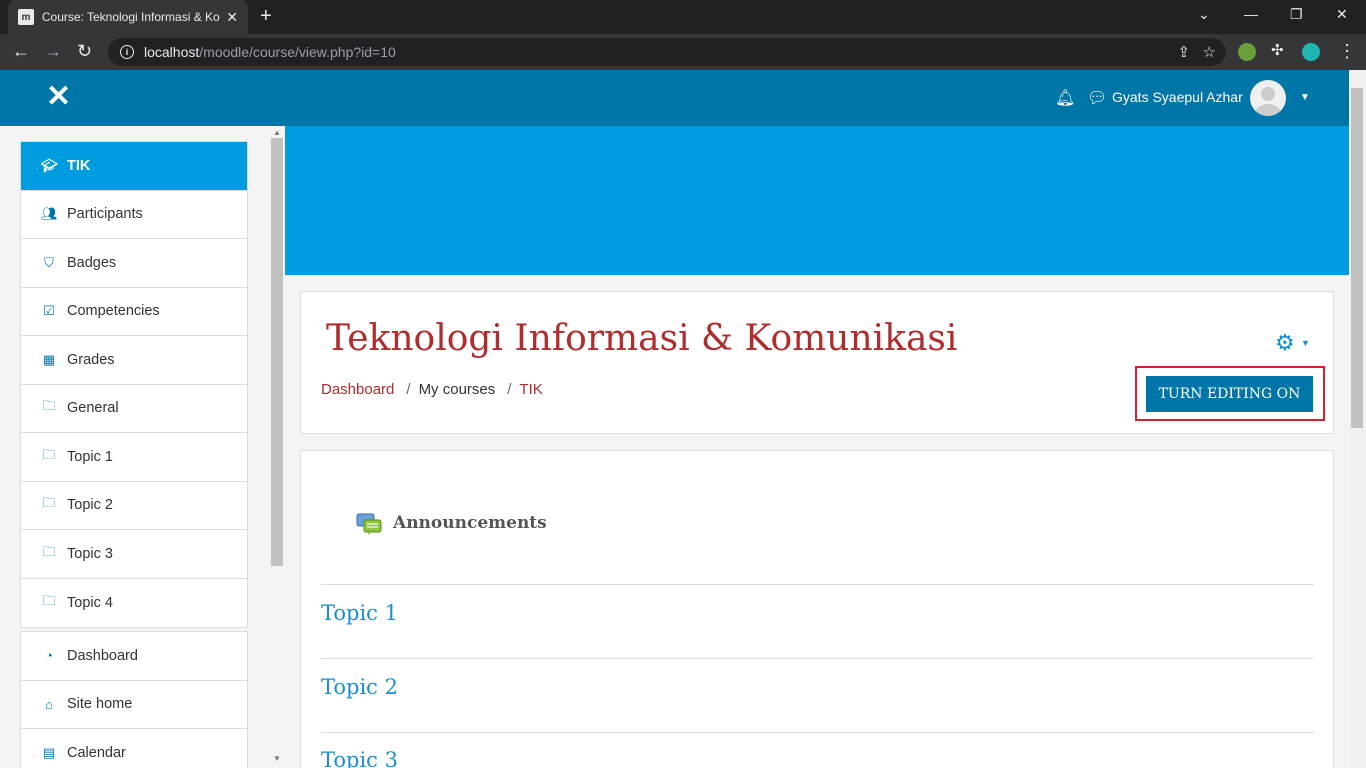 Image resolution: width=1366 pixels, height=768 pixels. Describe the element at coordinates (1247, 52) in the screenshot. I see `extension-icon` at that location.